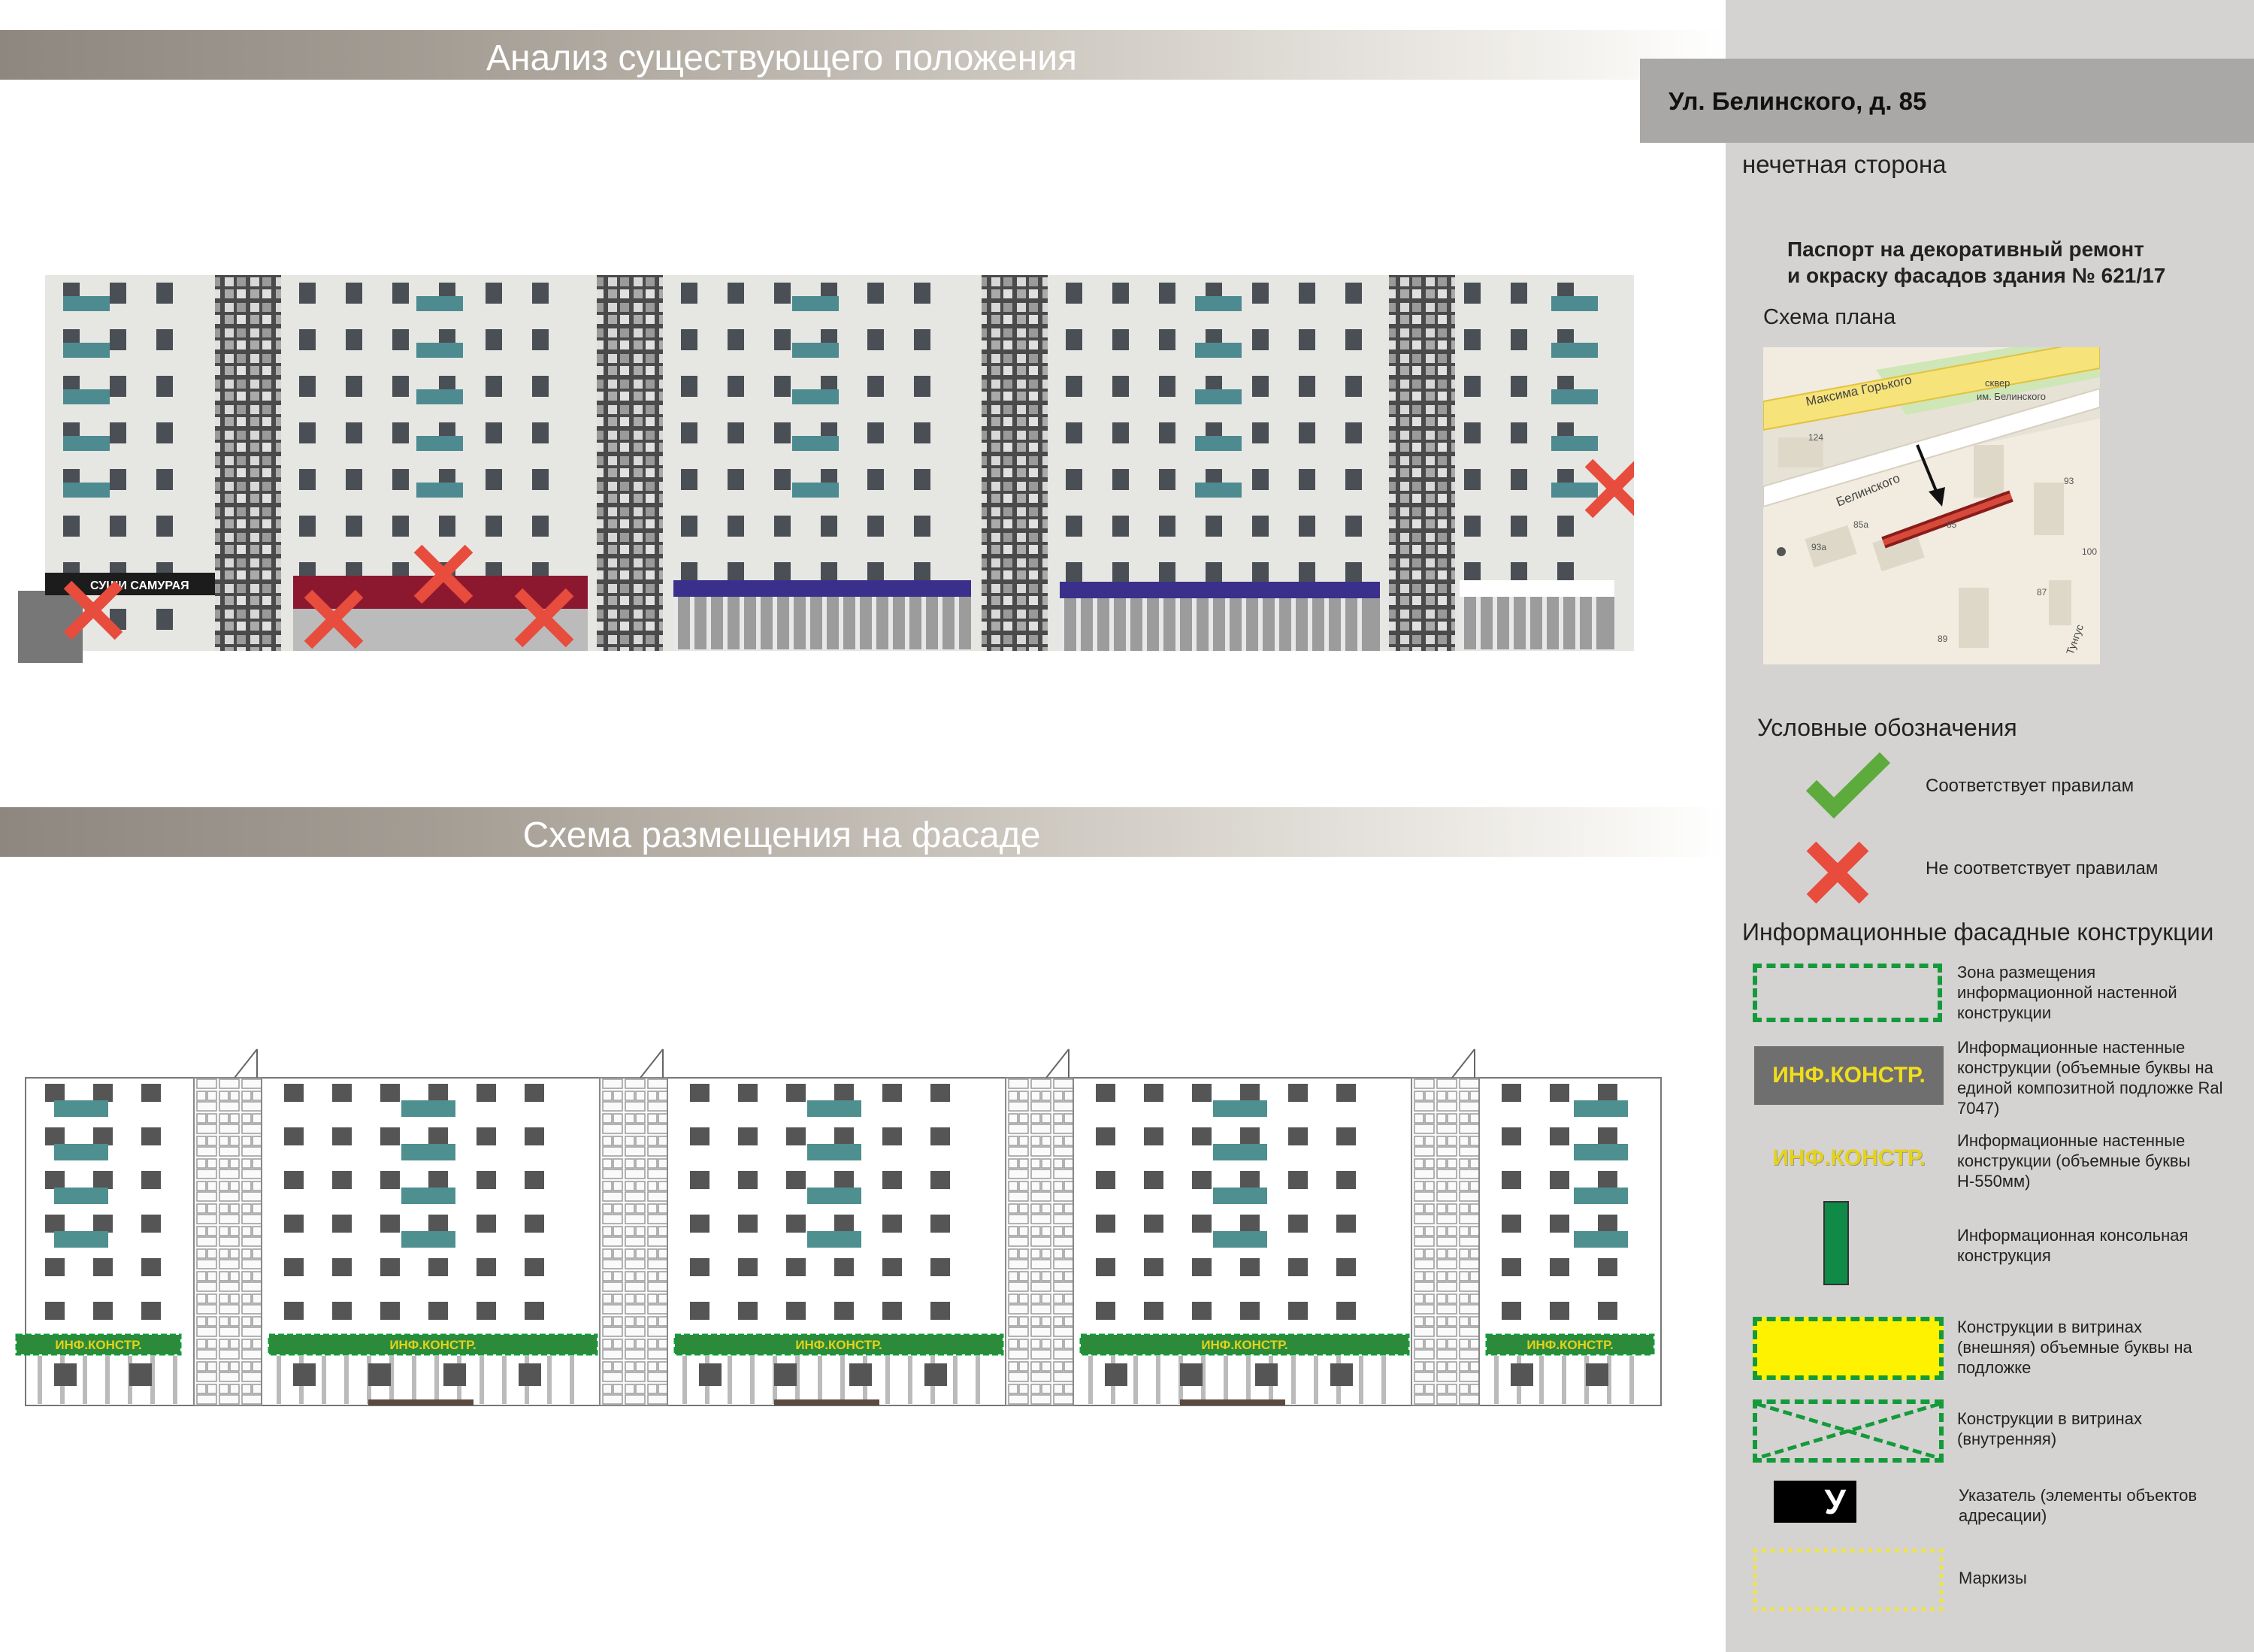 The width and height of the screenshot is (2254, 1652). Describe the element at coordinates (1848, 1348) in the screenshot. I see `legend-vitrine-ext-swatch` at that location.